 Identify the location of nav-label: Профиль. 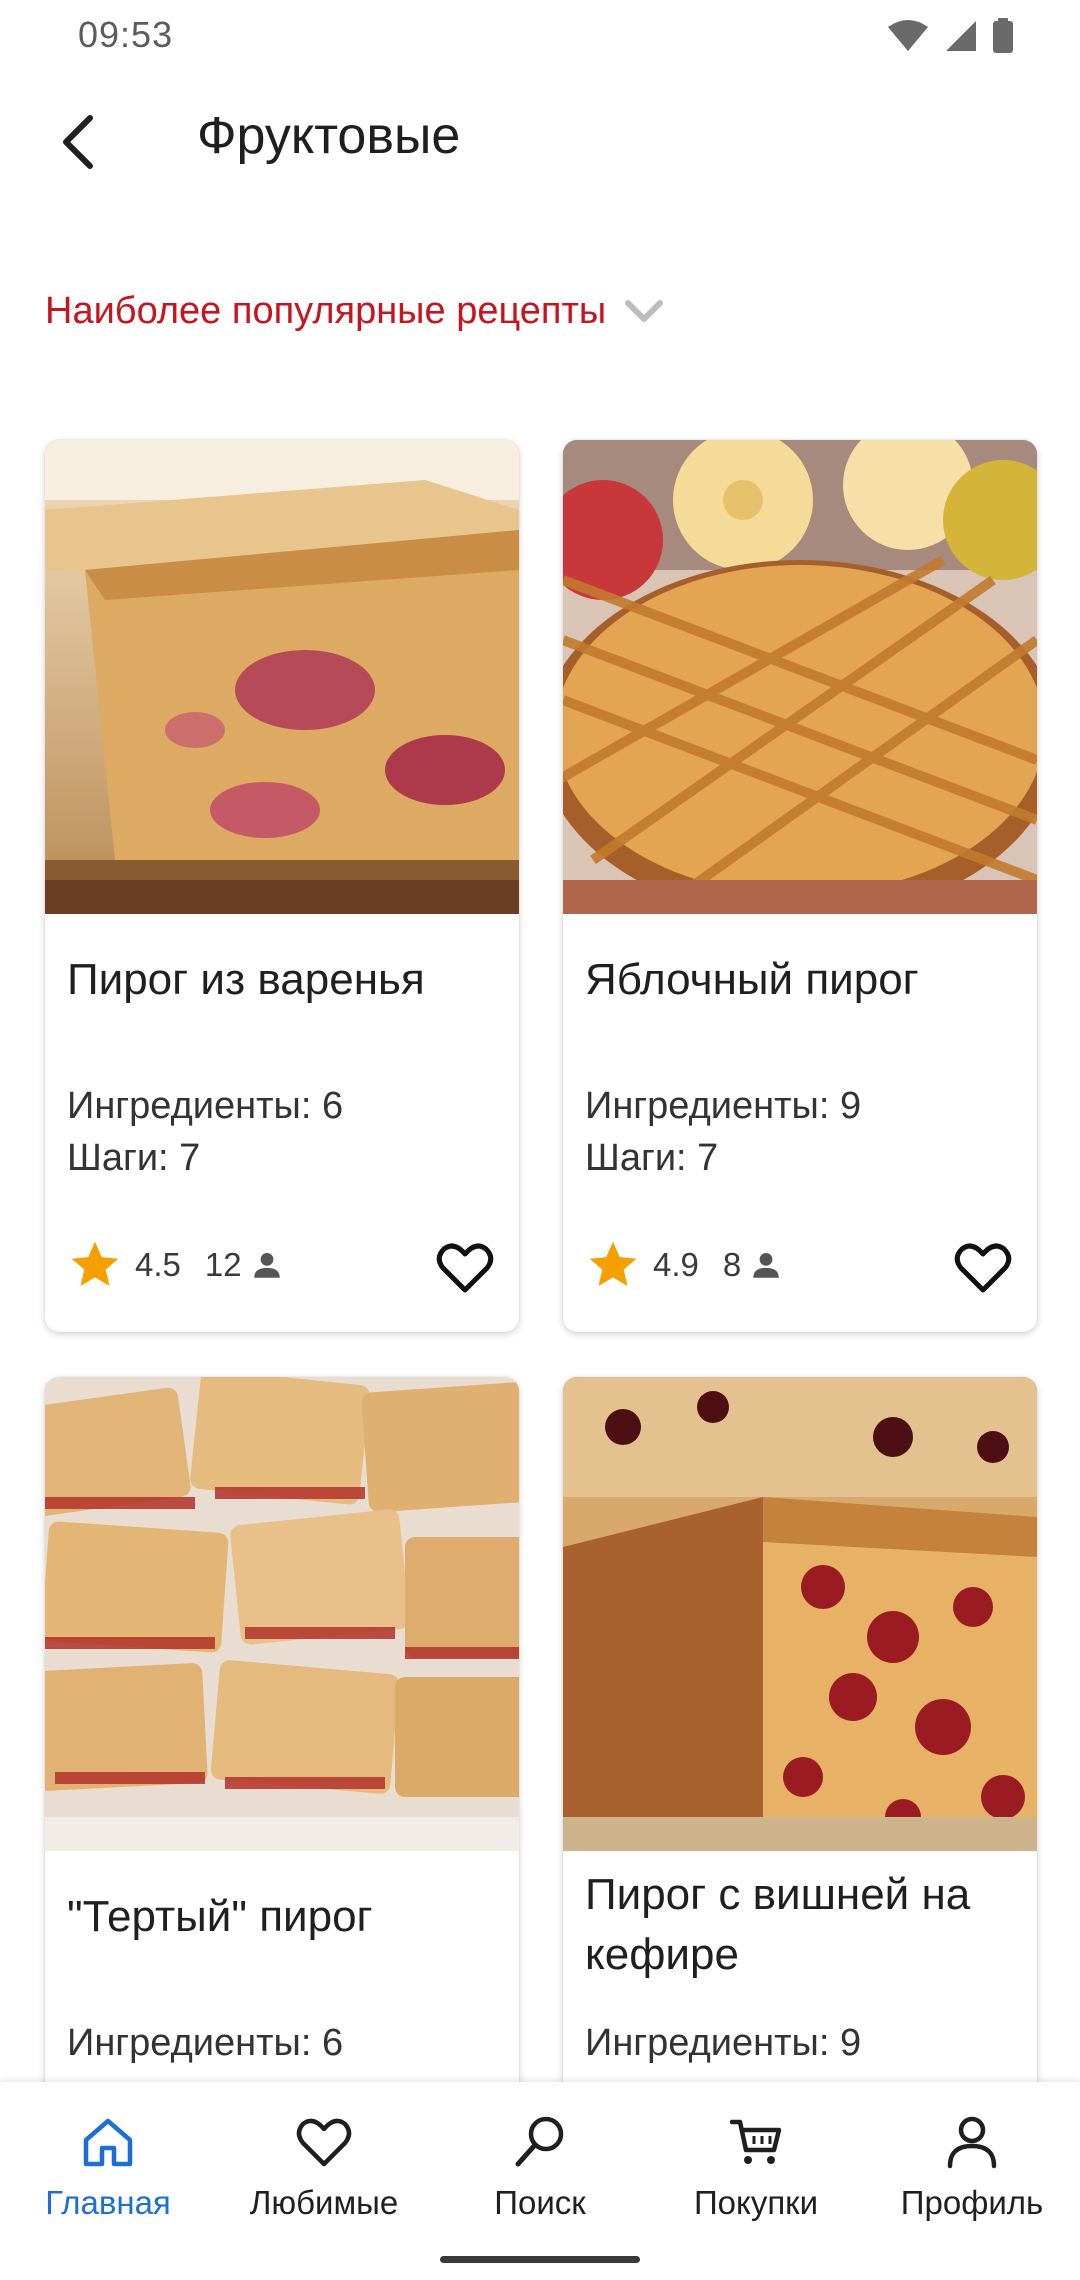
(972, 2202).